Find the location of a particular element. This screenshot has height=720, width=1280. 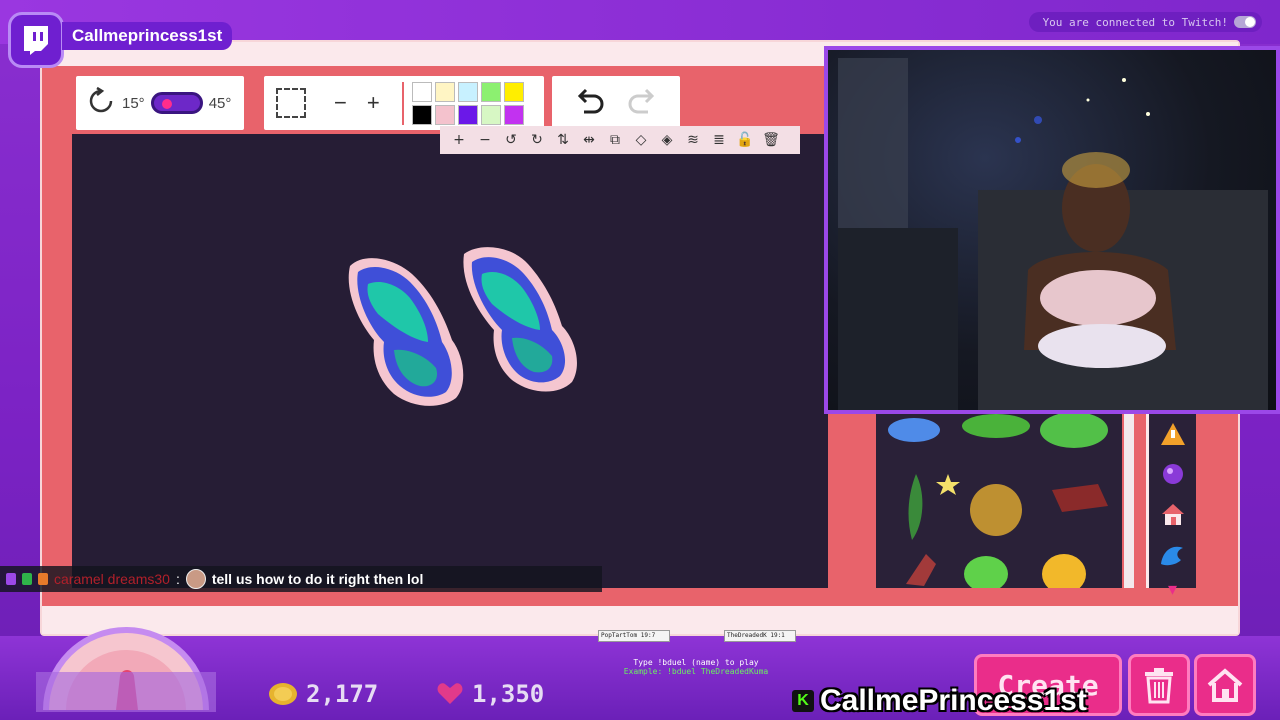

trash-icon: 🗑 is located at coordinates (771, 140).